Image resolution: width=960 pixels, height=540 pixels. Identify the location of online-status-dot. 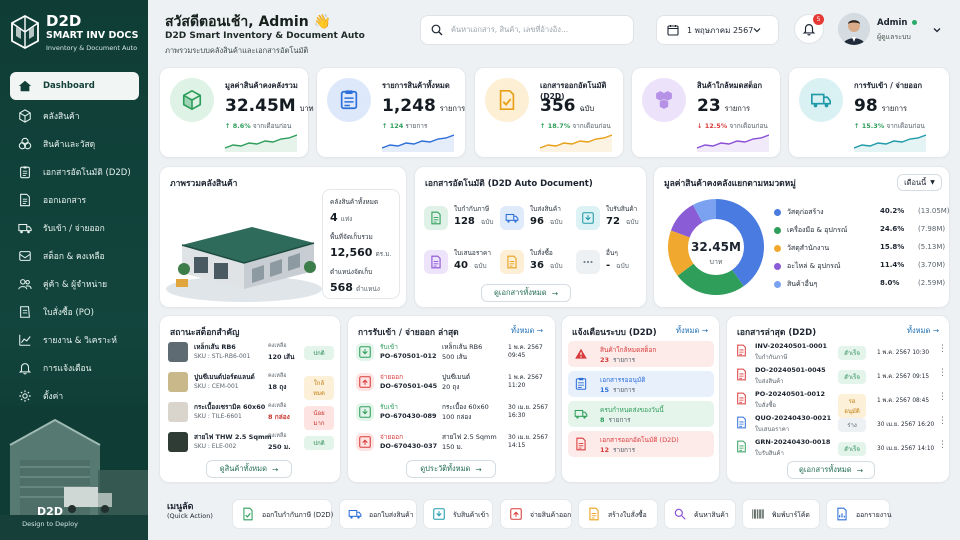
(914, 22).